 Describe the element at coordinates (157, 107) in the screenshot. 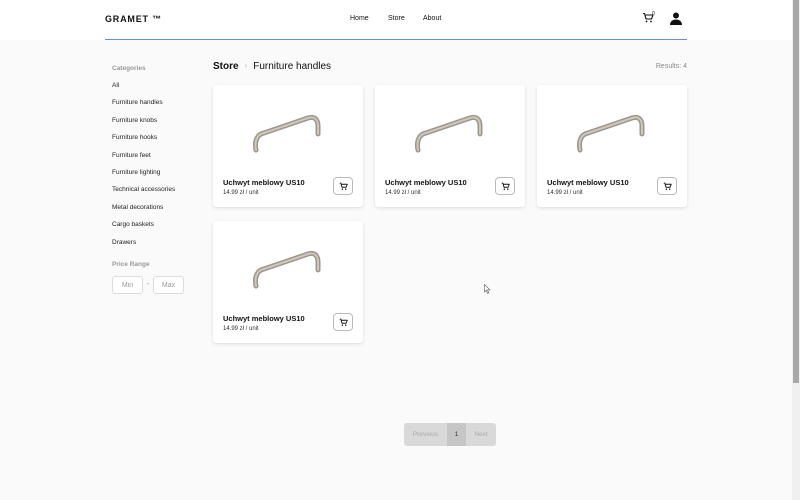

I see `category-furniture-handles: Furniture handles` at that location.